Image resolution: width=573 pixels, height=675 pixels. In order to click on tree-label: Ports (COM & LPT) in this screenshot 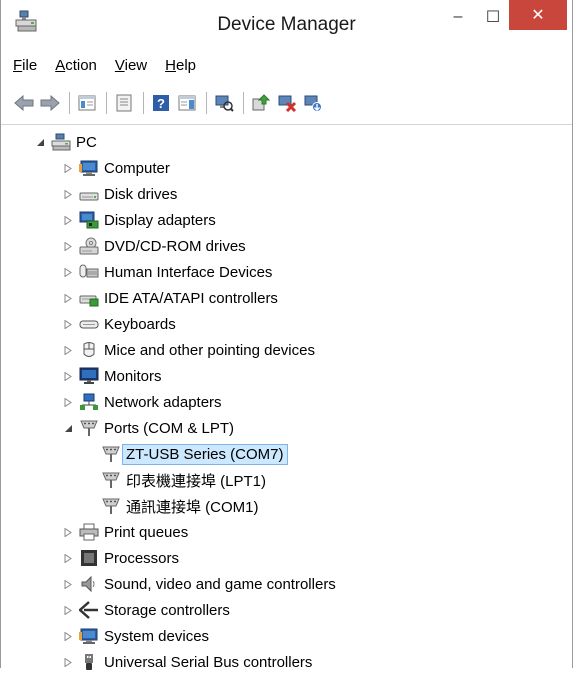, I will do `click(169, 428)`.